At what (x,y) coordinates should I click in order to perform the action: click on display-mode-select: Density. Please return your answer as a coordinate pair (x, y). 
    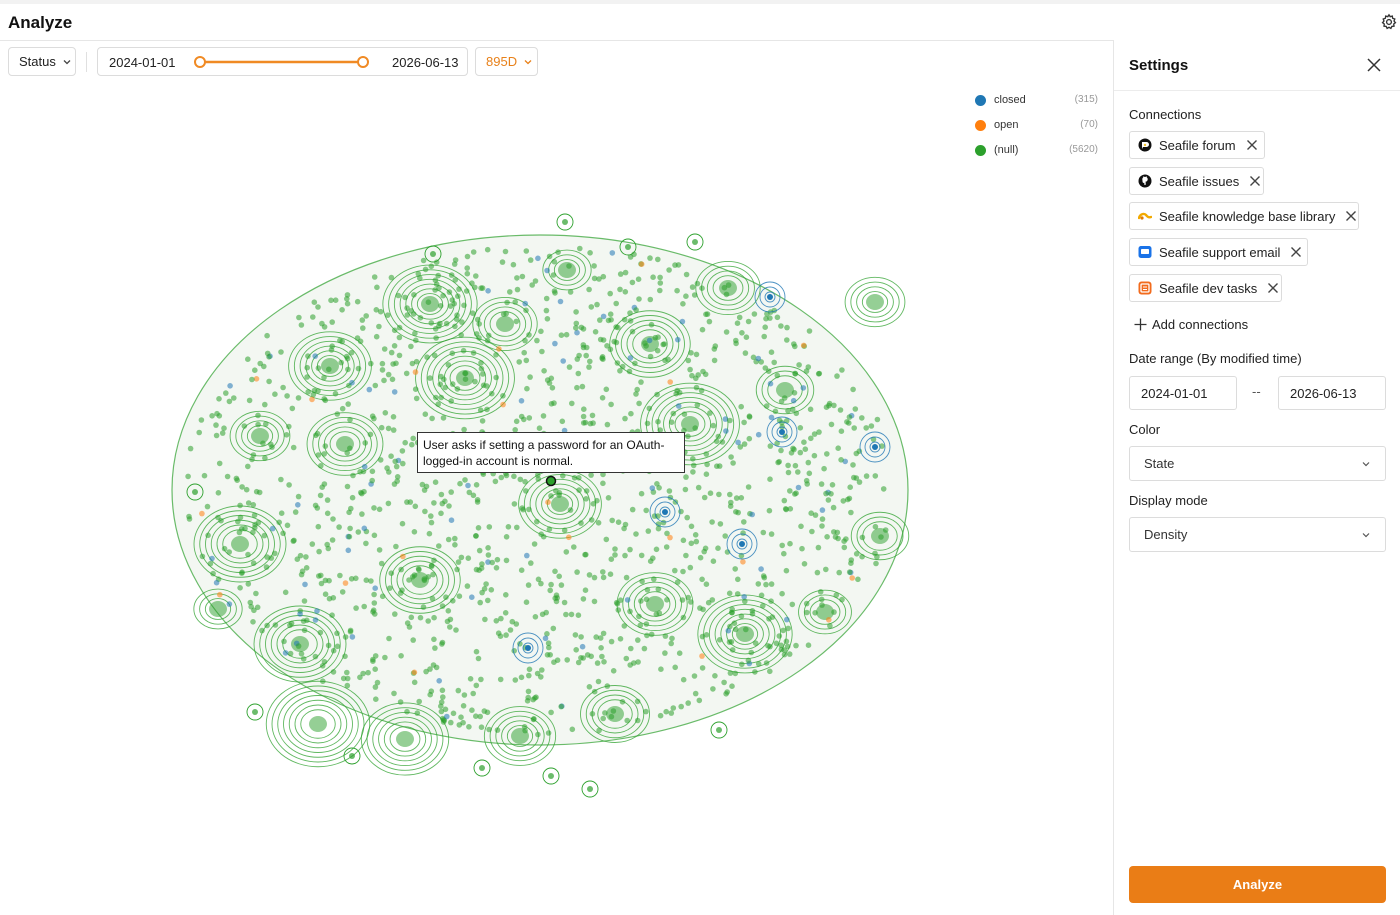
    Looking at the image, I should click on (1257, 534).